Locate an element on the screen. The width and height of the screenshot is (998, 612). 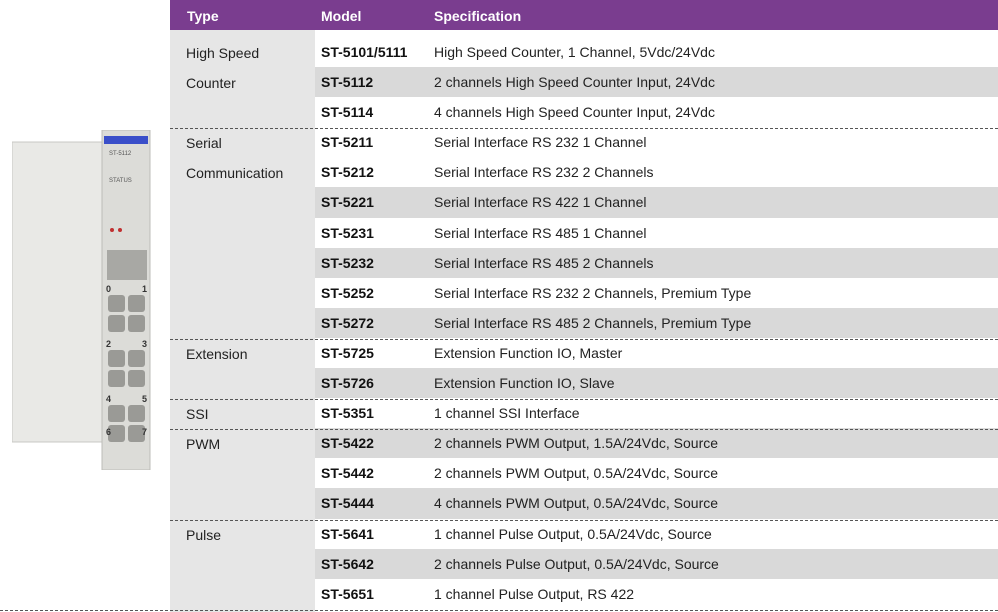
terminal-label: 0 is located at coordinates (108, 289).